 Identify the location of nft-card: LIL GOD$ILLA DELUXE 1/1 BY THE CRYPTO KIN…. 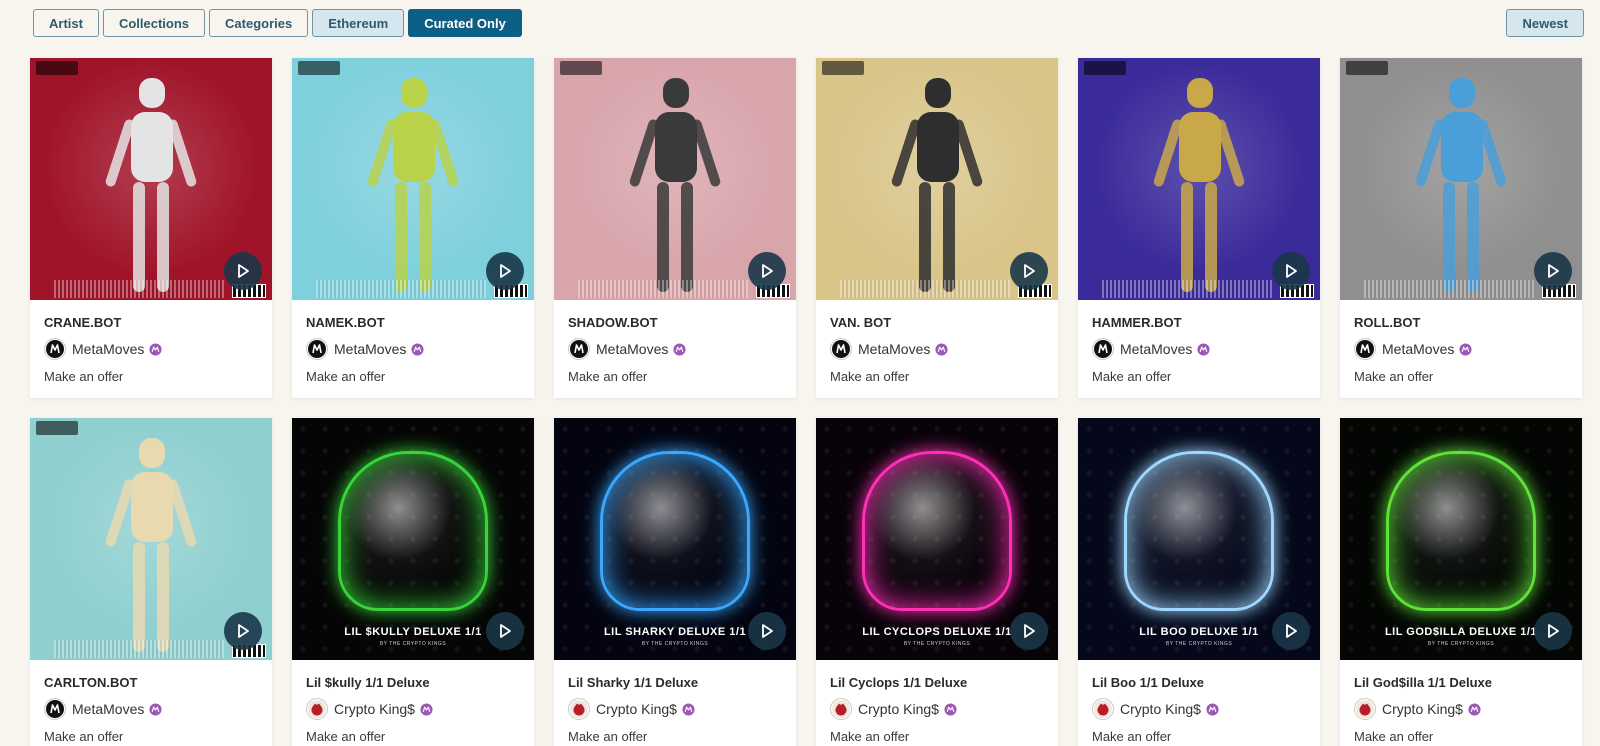
(1461, 582).